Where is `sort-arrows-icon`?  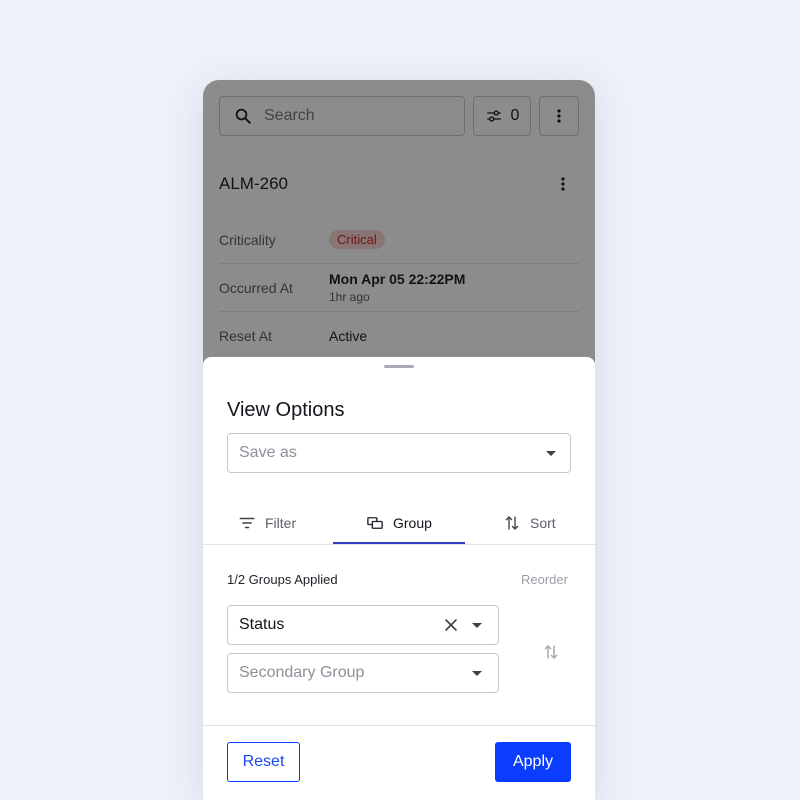
sort-arrows-icon is located at coordinates (512, 523).